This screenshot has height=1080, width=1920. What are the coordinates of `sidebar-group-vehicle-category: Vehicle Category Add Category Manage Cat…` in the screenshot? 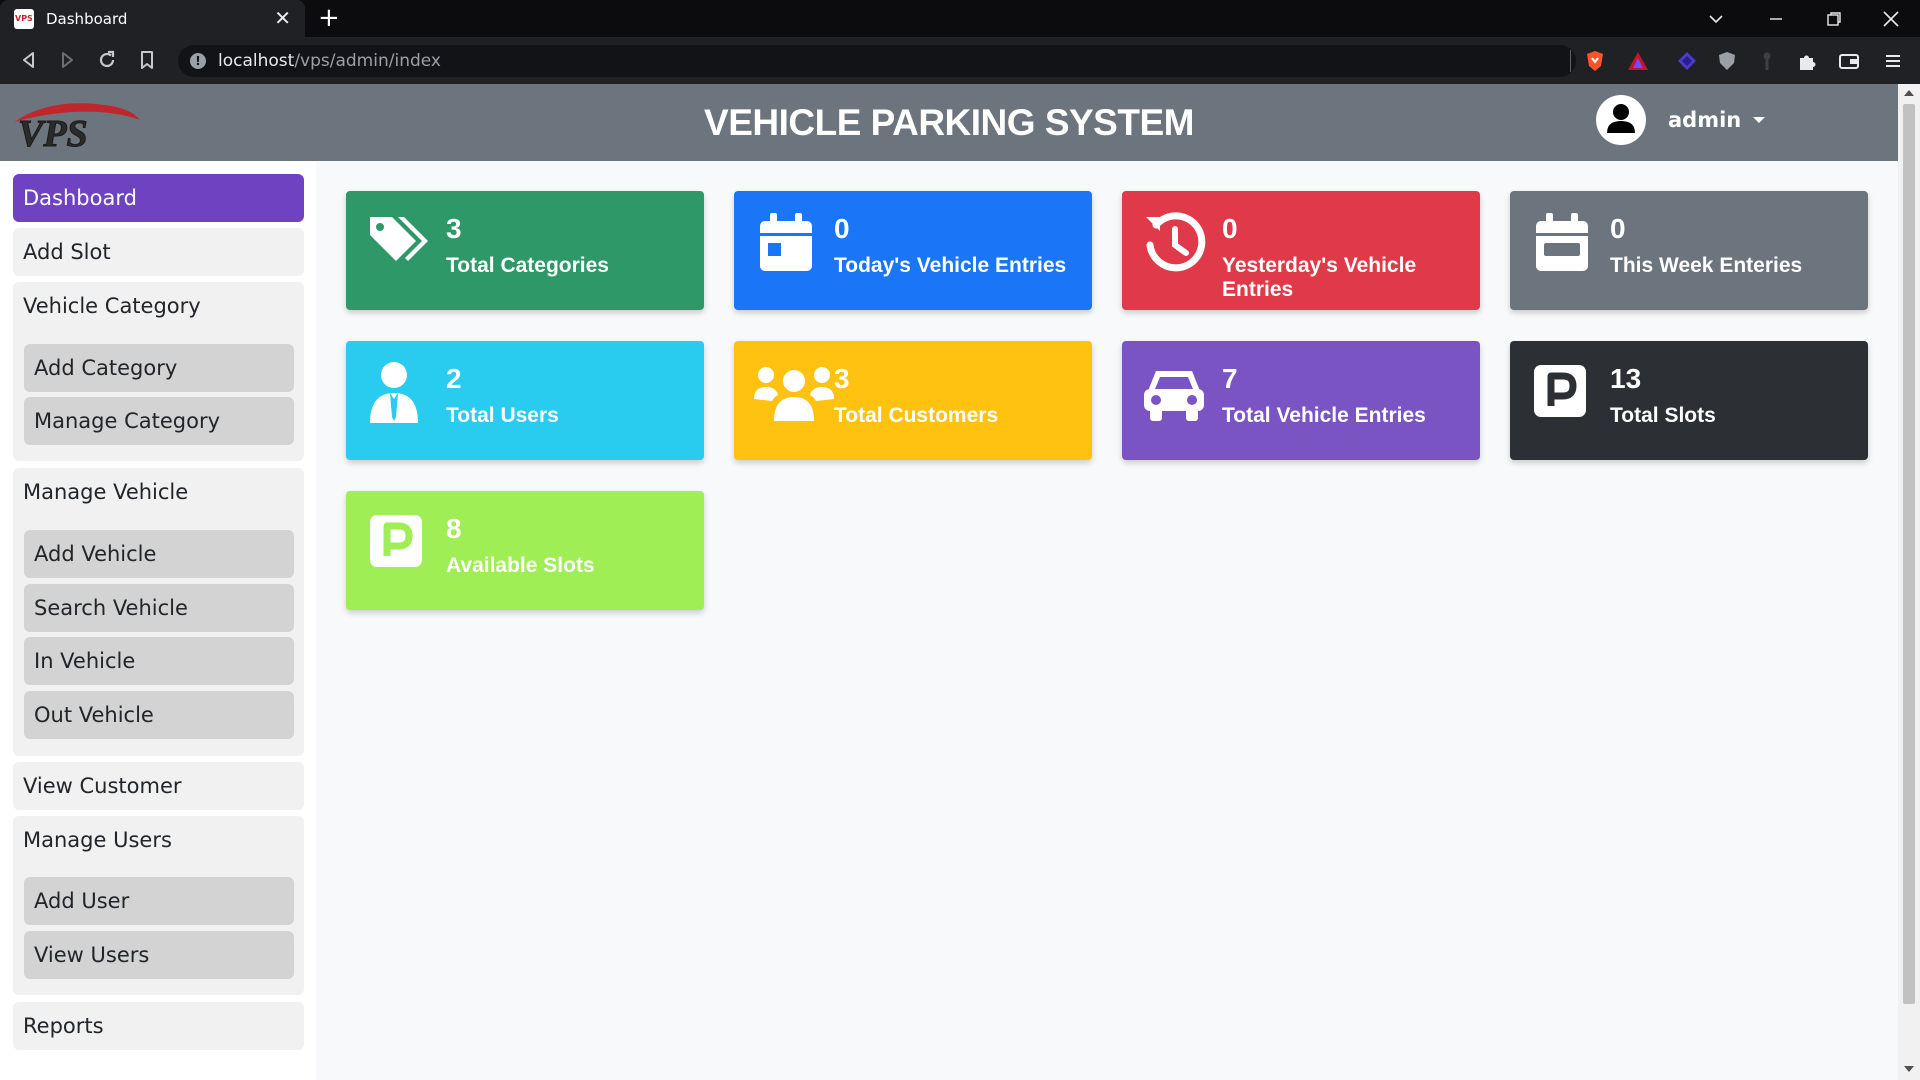 It's located at (158, 371).